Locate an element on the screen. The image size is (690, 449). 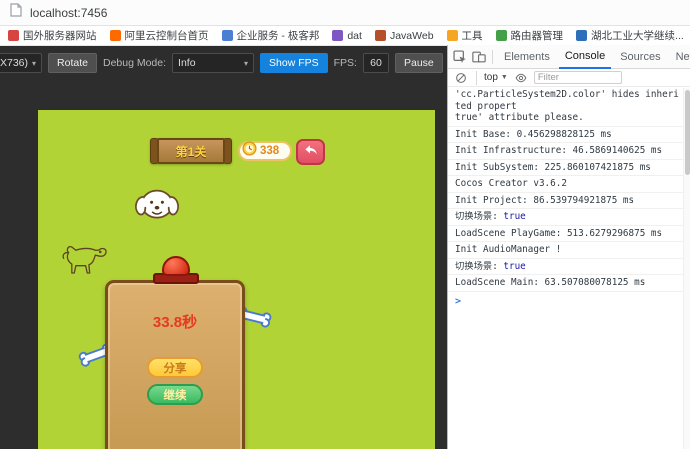
console-toolbar: top ▼ is located at coordinates (569, 78).